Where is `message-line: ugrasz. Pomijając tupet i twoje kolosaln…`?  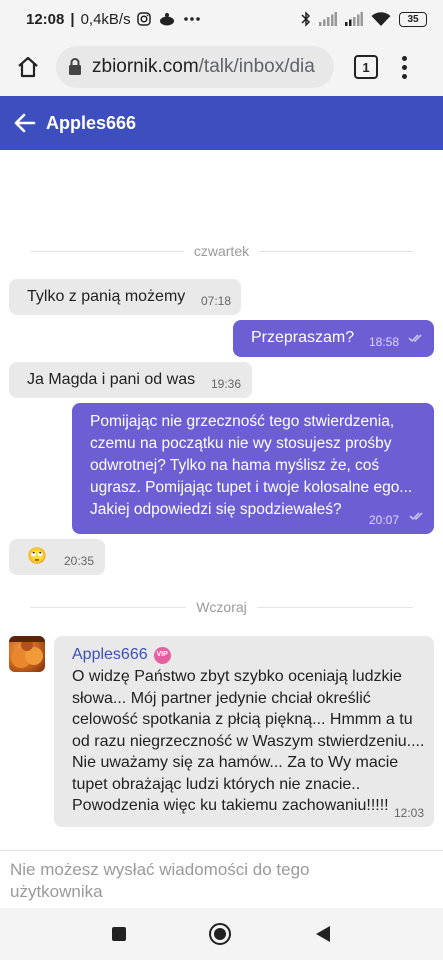 message-line: ugrasz. Pomijając tupet i twoje kolosaln… is located at coordinates (251, 487).